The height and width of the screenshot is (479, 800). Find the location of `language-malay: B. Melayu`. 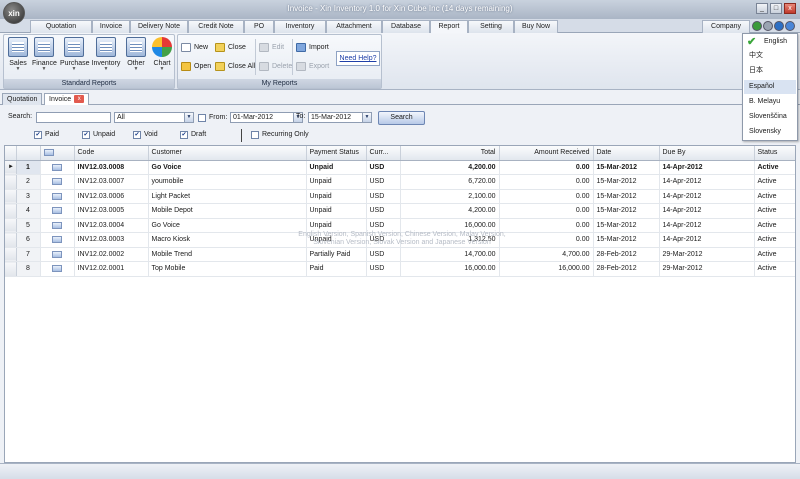

language-malay: B. Melayu is located at coordinates (770, 102).